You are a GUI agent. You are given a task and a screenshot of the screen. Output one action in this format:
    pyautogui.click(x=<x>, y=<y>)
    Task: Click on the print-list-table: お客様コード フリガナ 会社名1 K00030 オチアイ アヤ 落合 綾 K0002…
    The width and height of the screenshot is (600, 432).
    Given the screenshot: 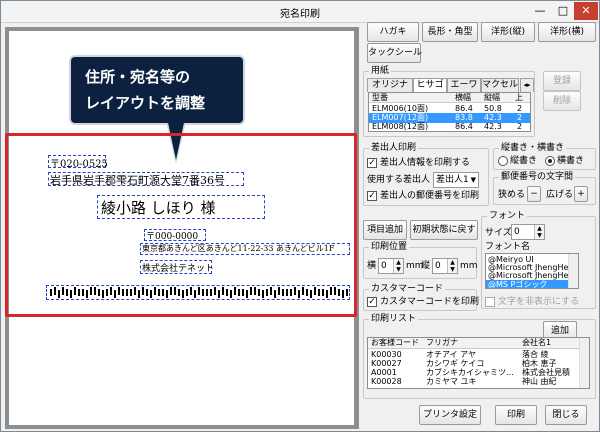 What is the action you would take?
    pyautogui.click(x=478, y=363)
    